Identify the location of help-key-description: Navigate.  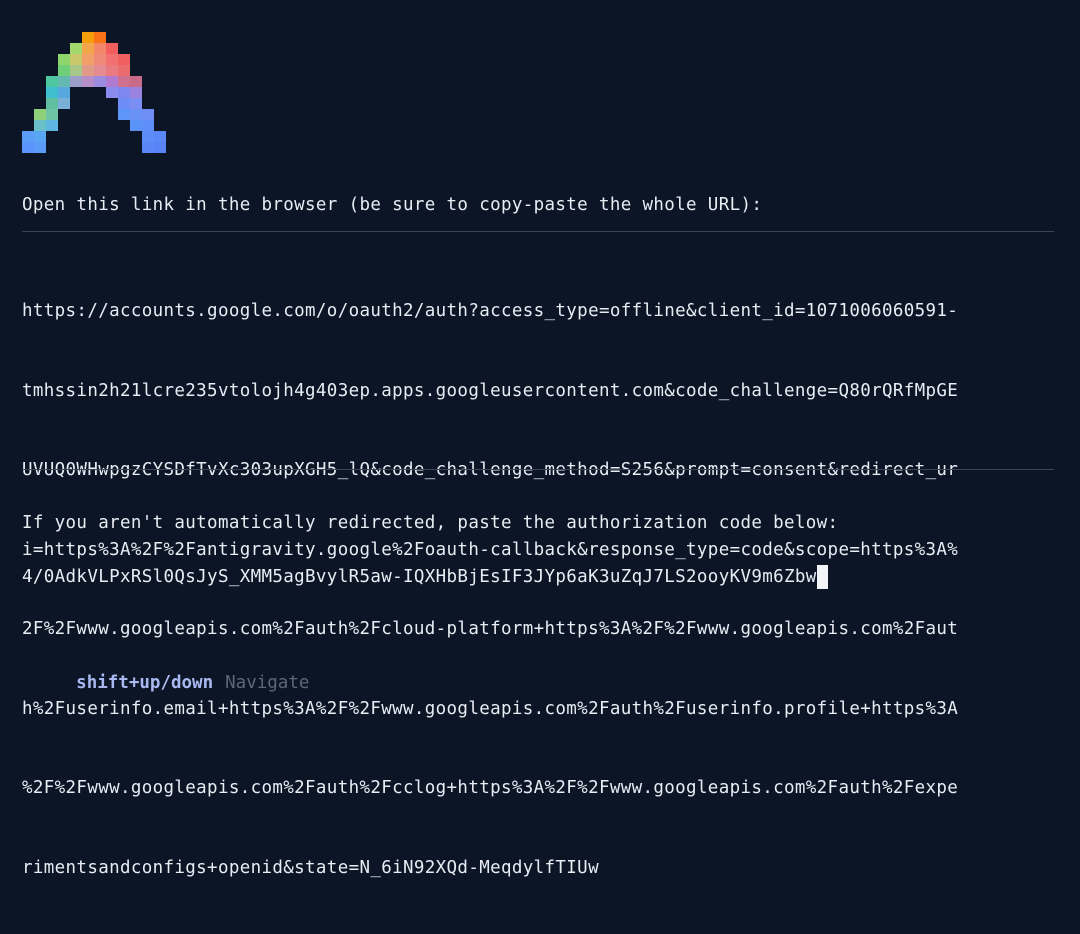
(267, 683).